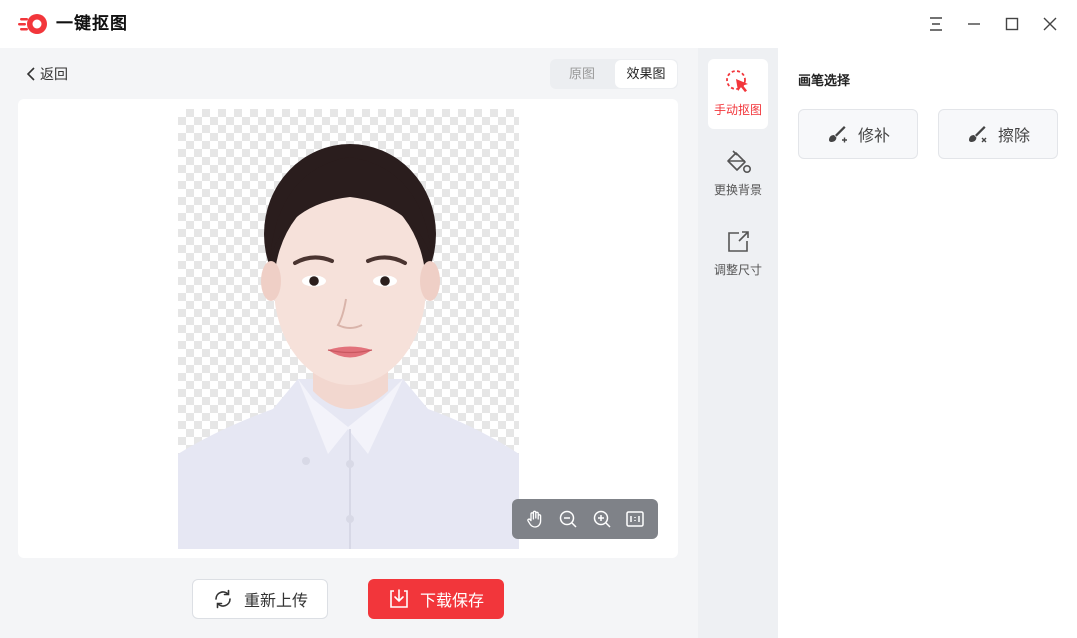  Describe the element at coordinates (92, 23) in the screenshot. I see `app-title: 一键抠图` at that location.